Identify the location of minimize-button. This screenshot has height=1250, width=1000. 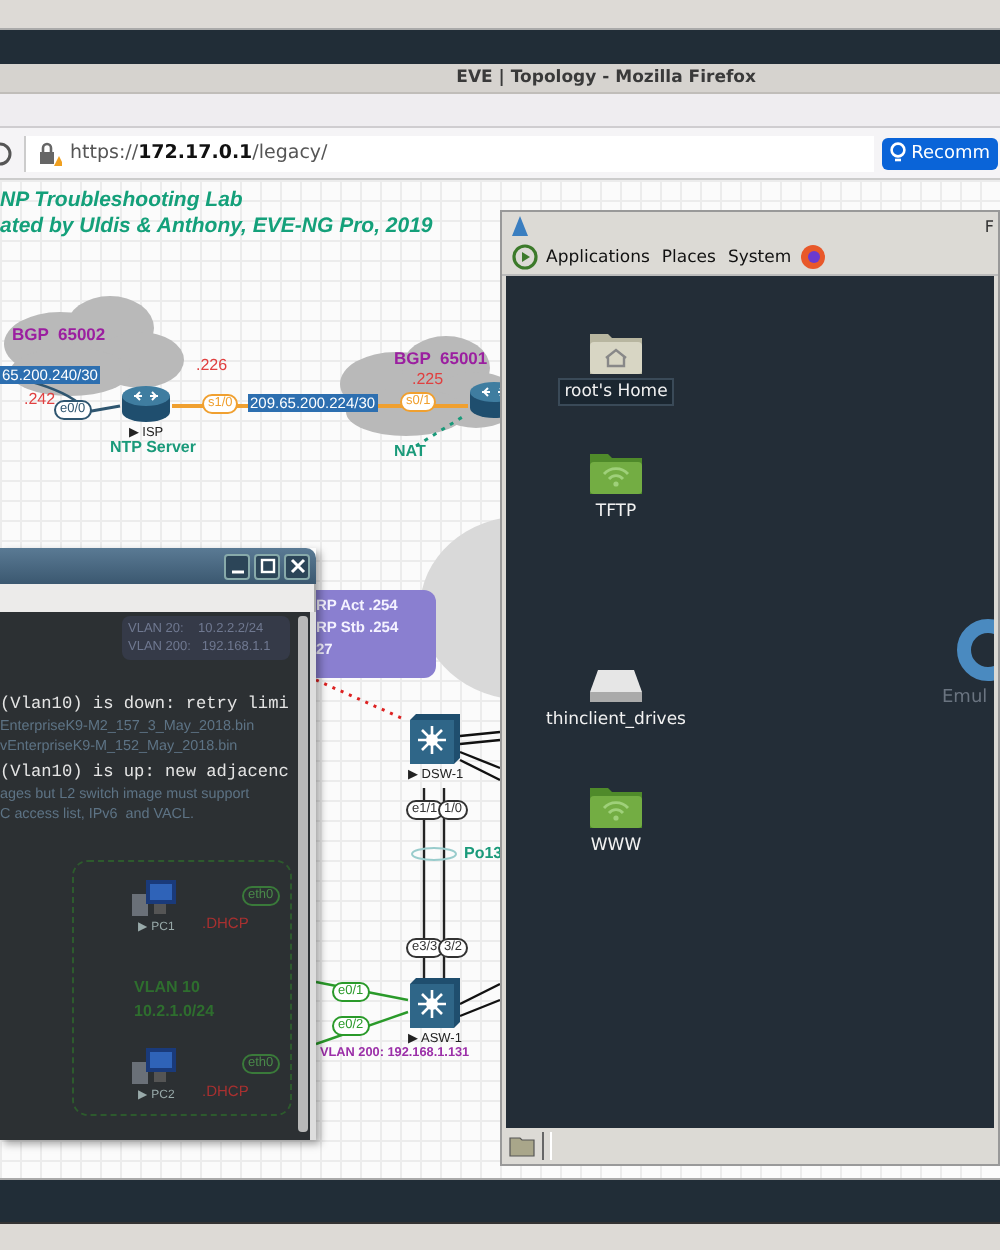
(237, 566).